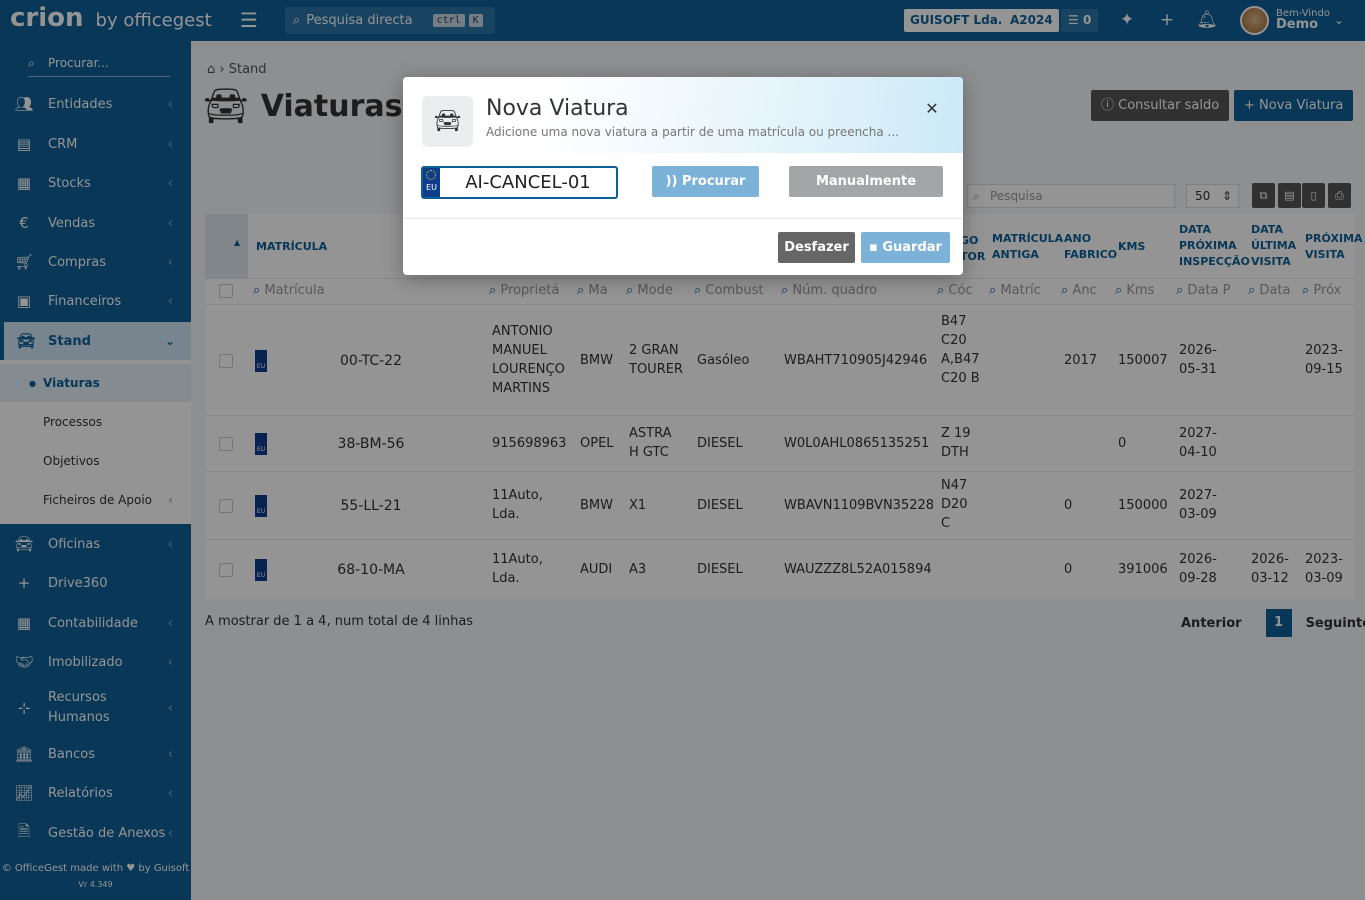  Describe the element at coordinates (713, 181) in the screenshot. I see `search-plate-label: Procurar` at that location.